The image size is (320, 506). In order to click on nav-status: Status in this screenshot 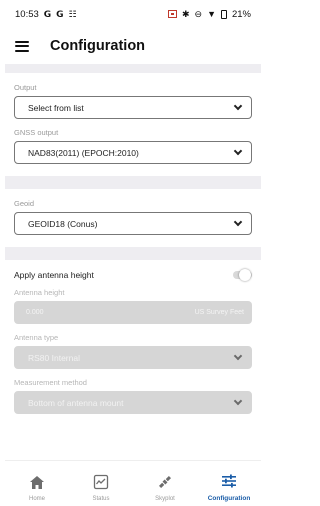, I will do `click(101, 483)`.